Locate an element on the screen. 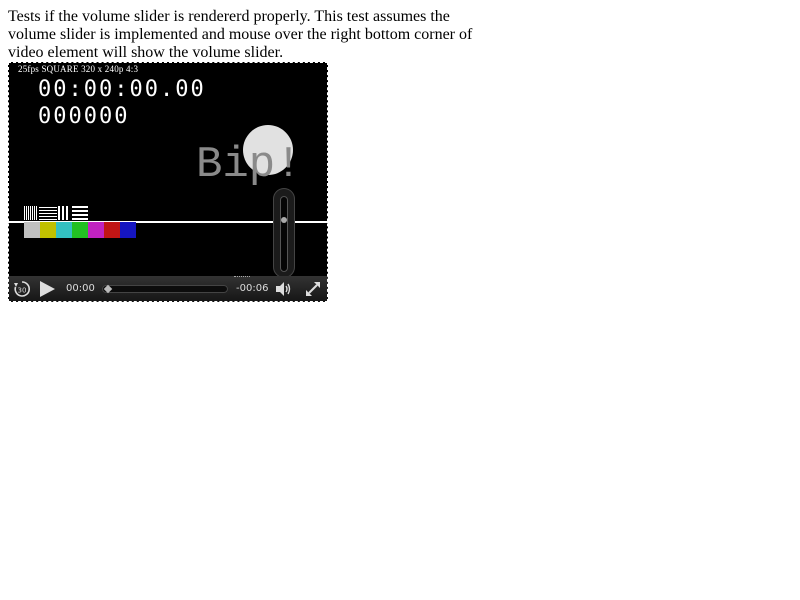  svg-text: 30 is located at coordinates (22, 291).